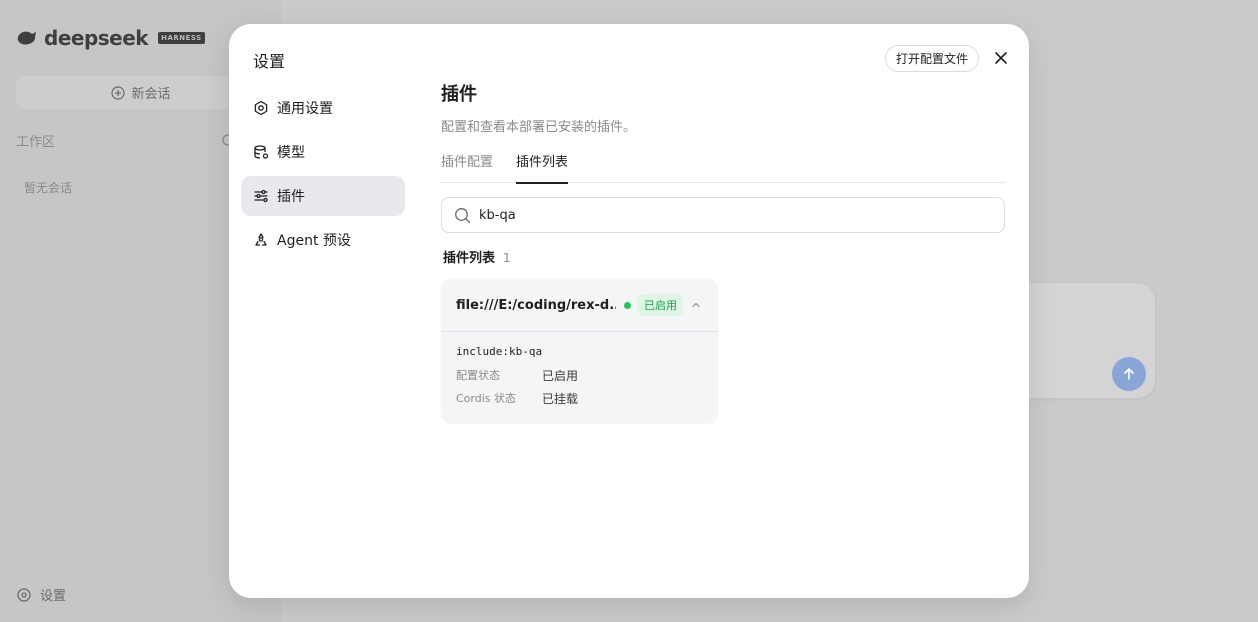 This screenshot has height=622, width=1258. Describe the element at coordinates (499, 351) in the screenshot. I see `plugin-include: include:kb-qa` at that location.